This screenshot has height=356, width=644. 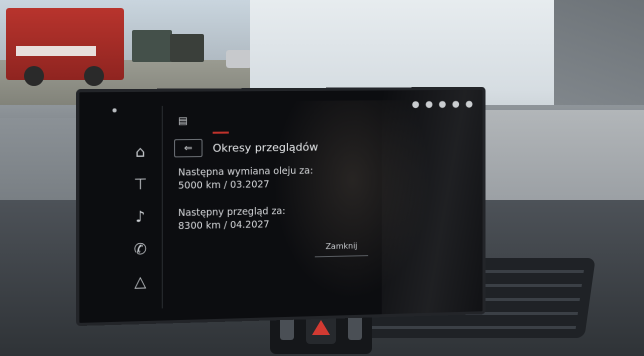 I want to click on car-icon: △, so click(x=140, y=281).